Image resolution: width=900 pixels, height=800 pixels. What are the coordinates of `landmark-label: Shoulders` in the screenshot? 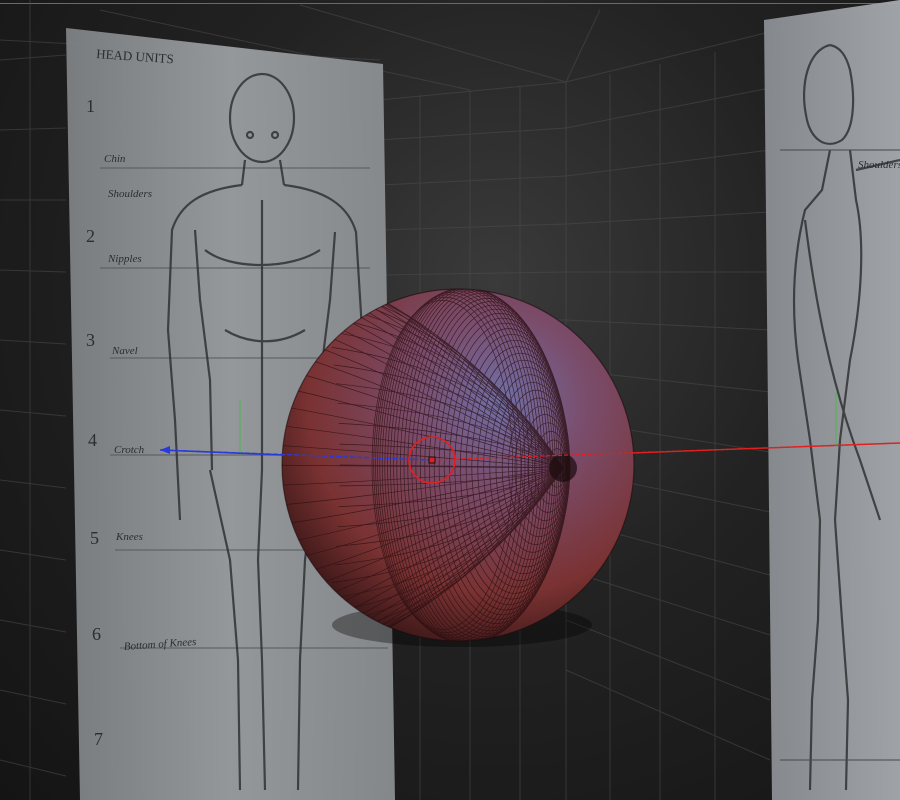 It's located at (130, 194).